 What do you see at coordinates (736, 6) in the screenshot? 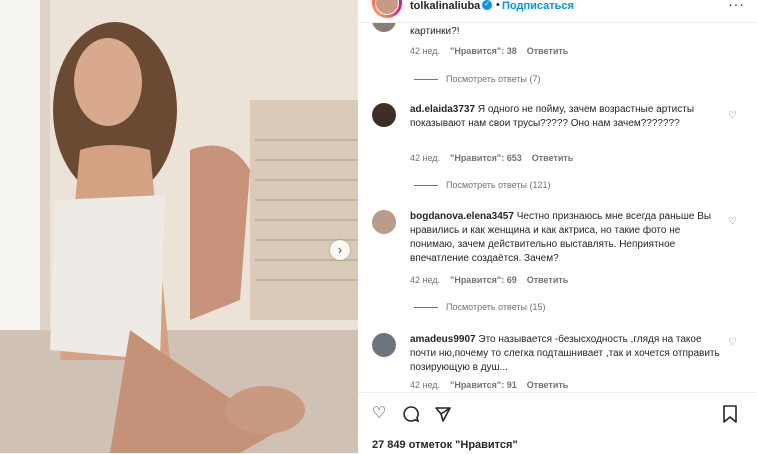
I see `more-options-icon: ···` at bounding box center [736, 6].